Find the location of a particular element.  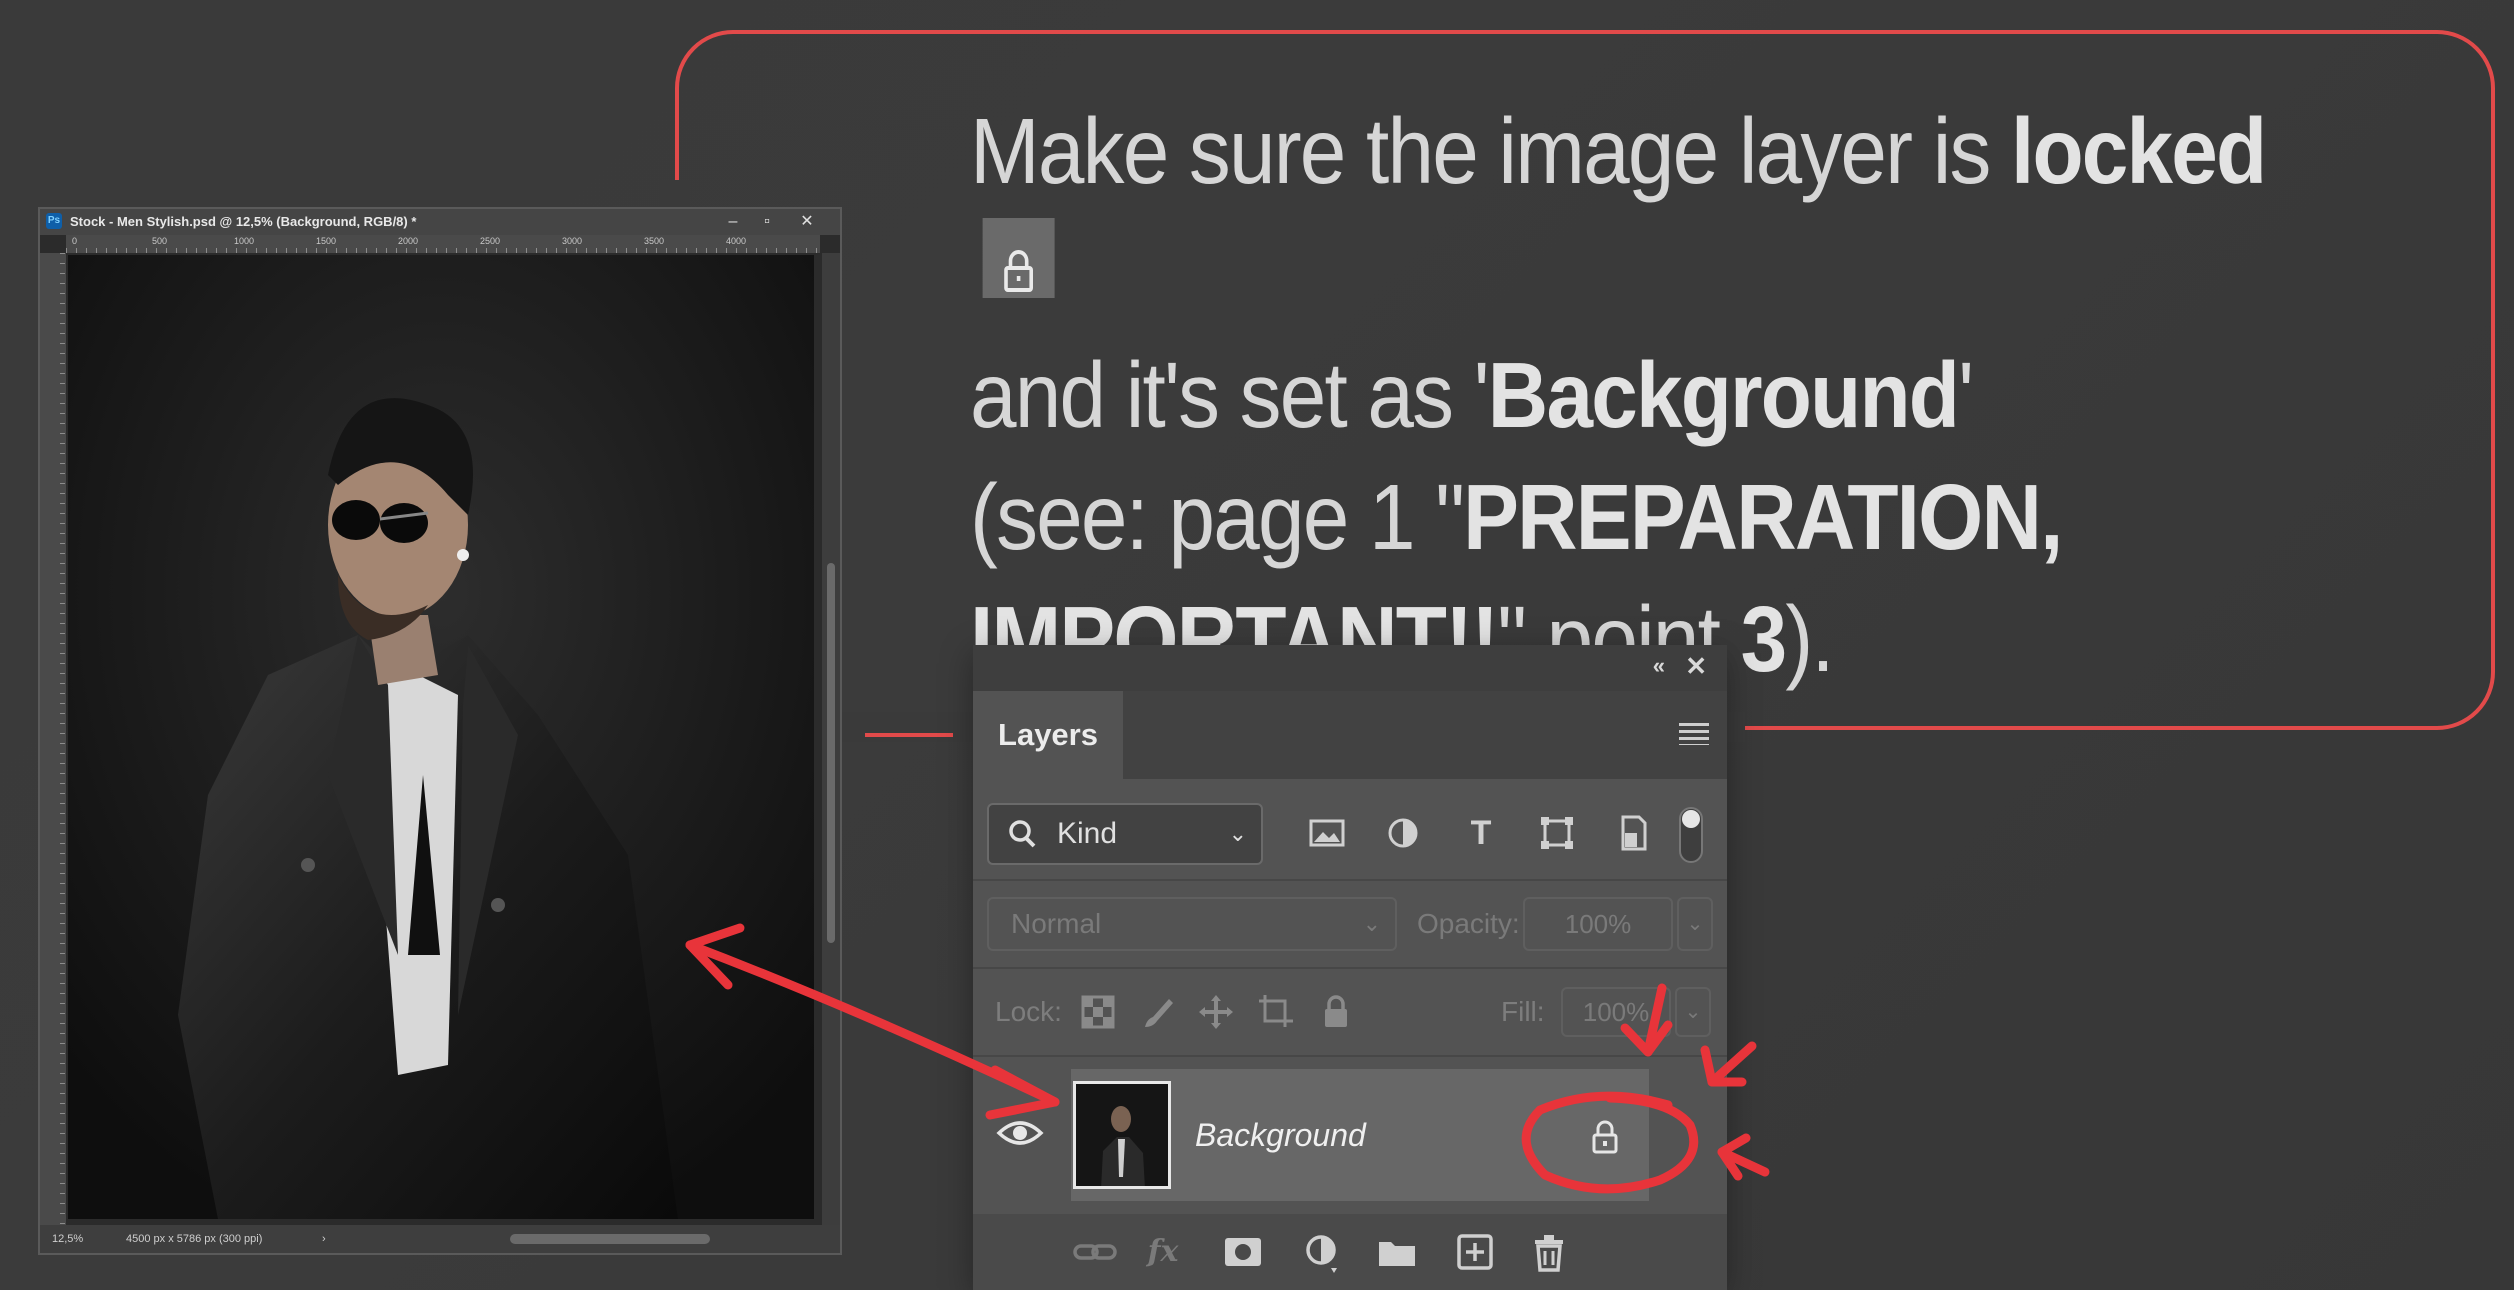

ruler-mark: 1500 is located at coordinates (326, 241).